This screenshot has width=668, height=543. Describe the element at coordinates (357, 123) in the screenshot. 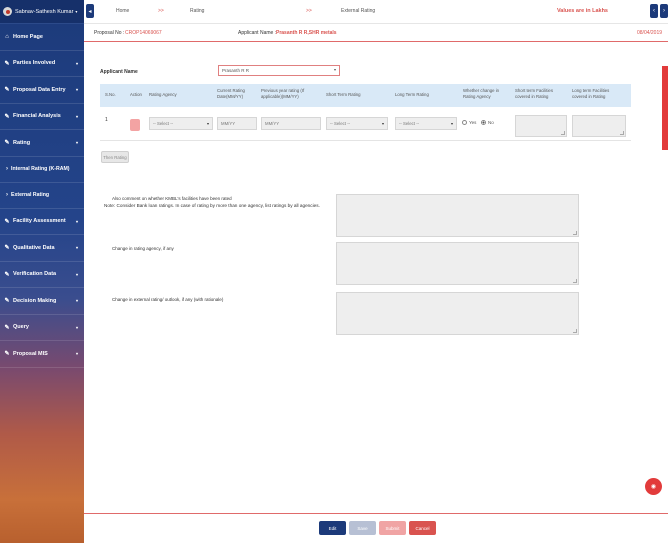

I see `short-term-rating-select: -- Select -- ▾` at that location.